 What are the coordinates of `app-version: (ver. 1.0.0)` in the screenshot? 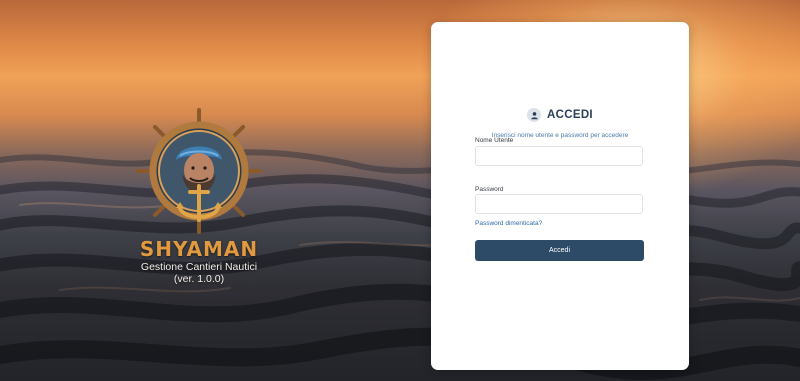 It's located at (199, 279).